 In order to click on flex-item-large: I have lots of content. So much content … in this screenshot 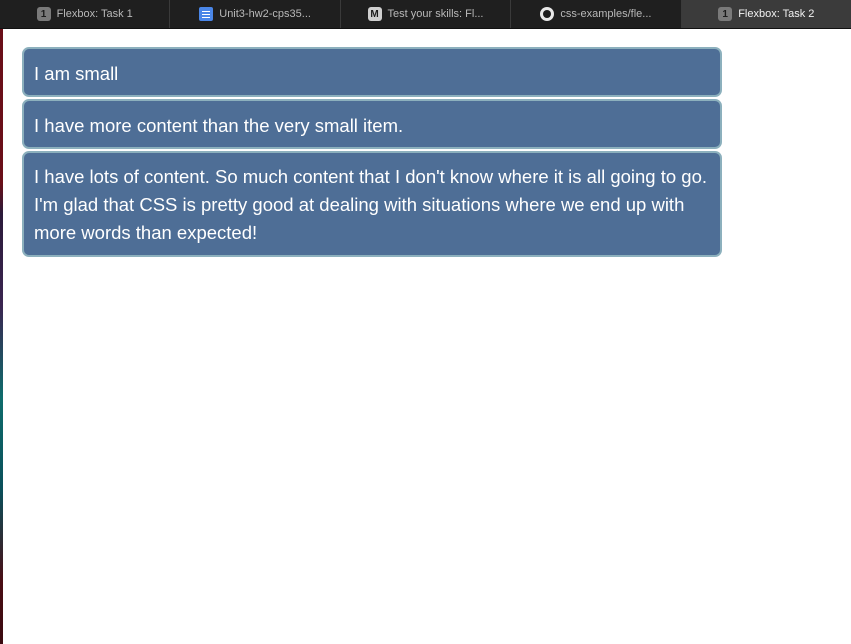, I will do `click(372, 204)`.